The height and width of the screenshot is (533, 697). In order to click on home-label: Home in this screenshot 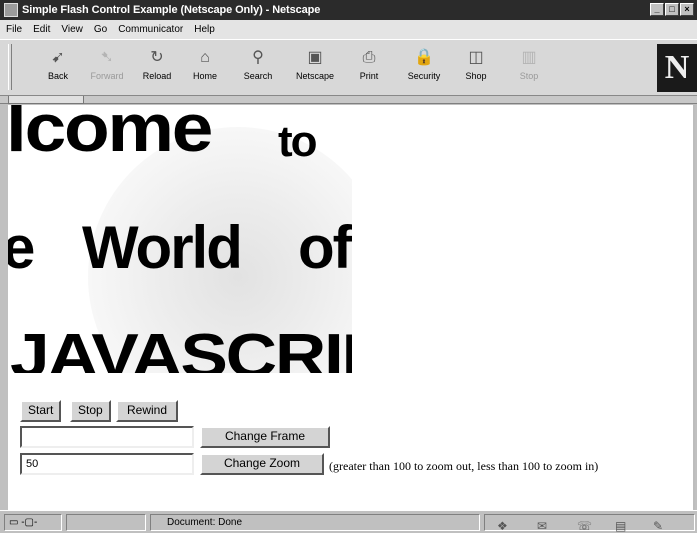, I will do `click(204, 76)`.